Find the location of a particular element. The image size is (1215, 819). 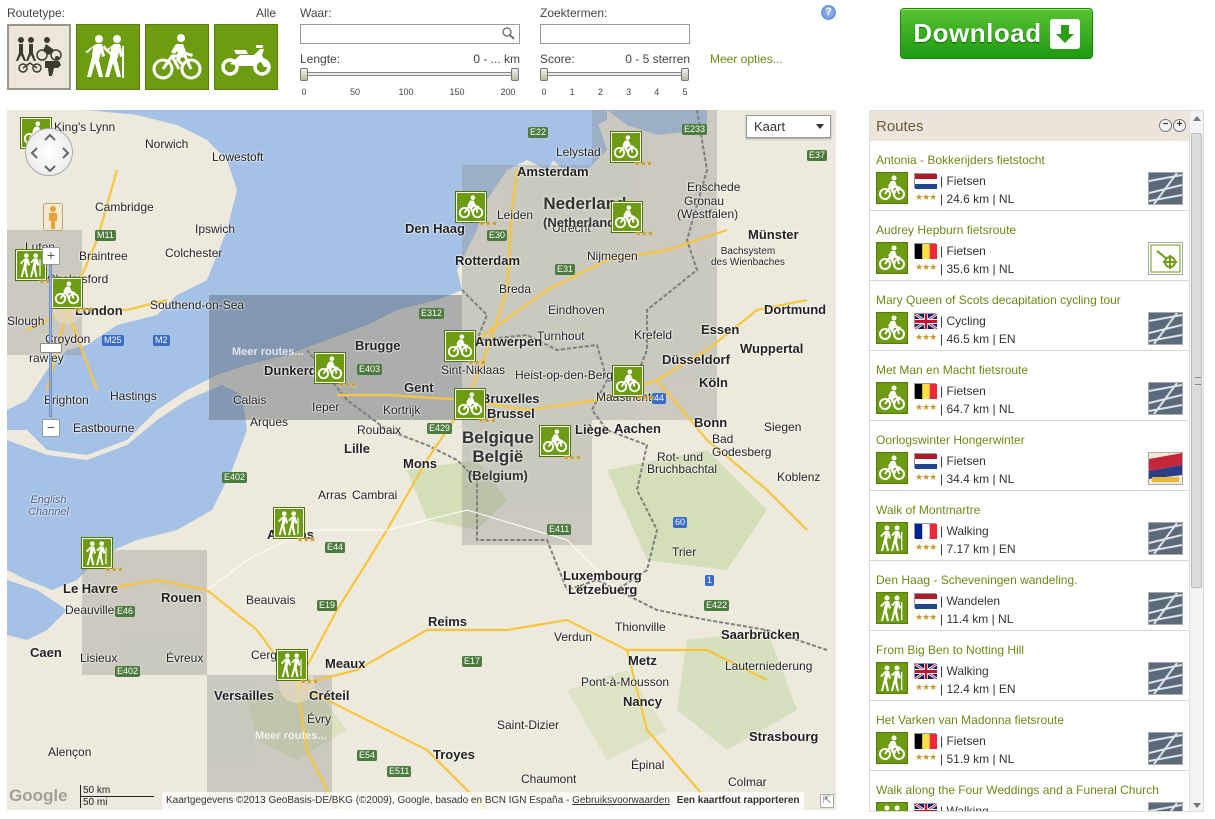

city-label: Troyes is located at coordinates (454, 754).